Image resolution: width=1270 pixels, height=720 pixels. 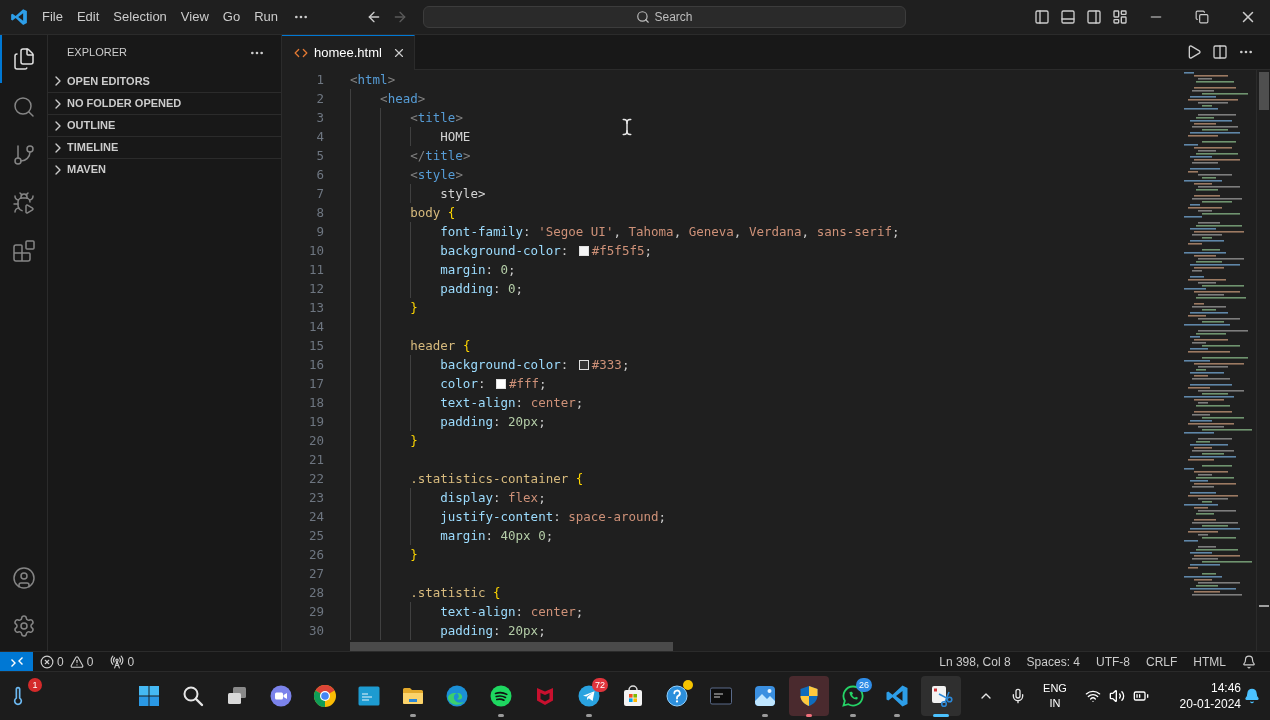 I want to click on warning-icon, so click(x=76, y=661).